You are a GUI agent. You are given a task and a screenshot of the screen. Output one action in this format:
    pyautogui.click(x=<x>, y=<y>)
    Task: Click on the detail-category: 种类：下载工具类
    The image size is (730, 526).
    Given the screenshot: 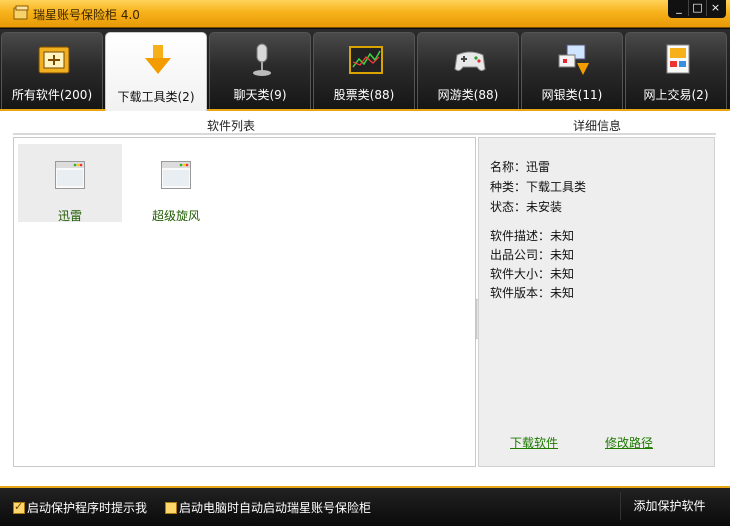 What is the action you would take?
    pyautogui.click(x=538, y=187)
    